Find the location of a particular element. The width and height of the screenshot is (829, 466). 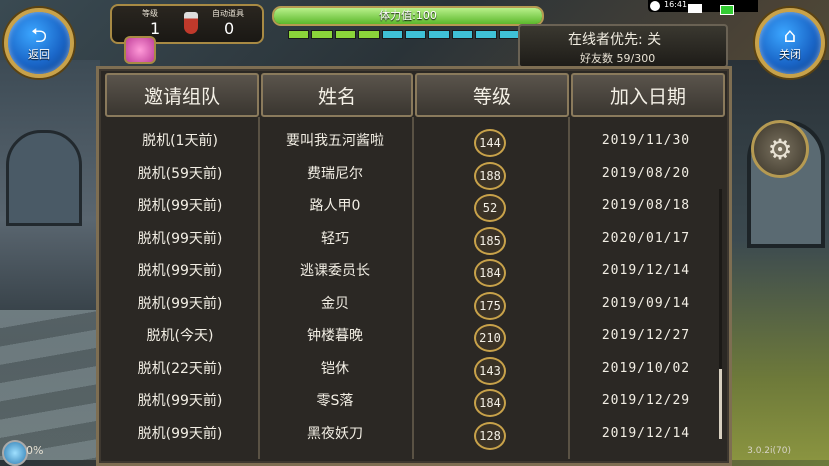

friend-level-cell: 52 is located at coordinates (490, 206).